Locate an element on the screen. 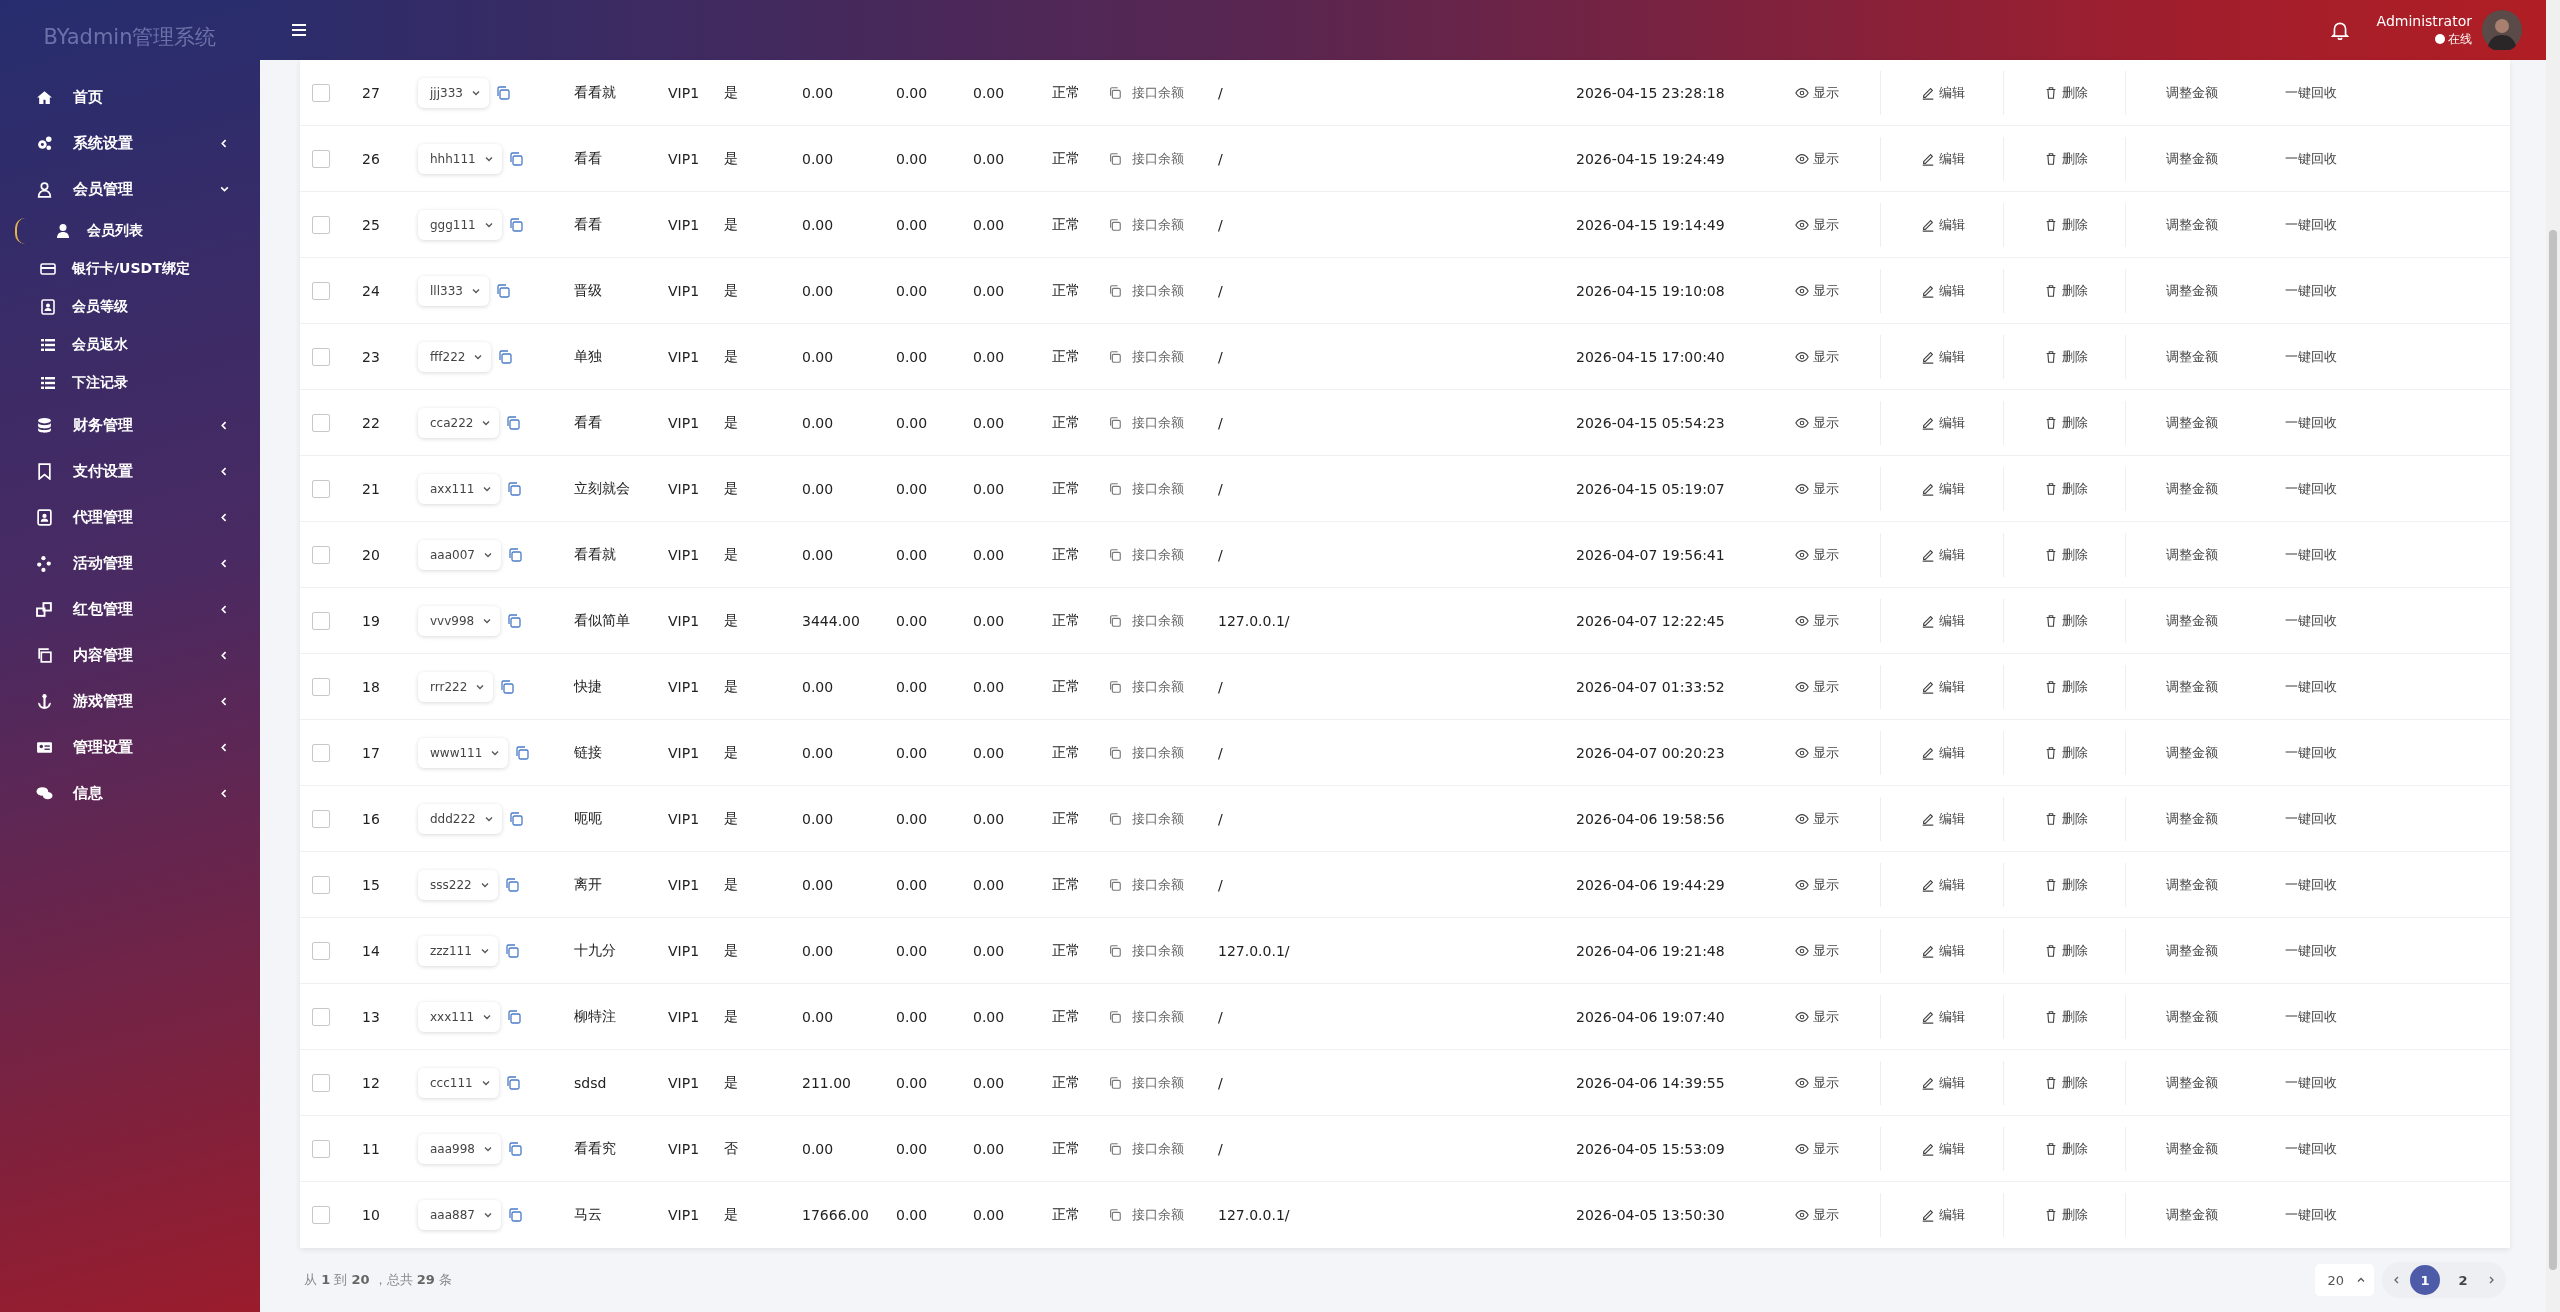 The height and width of the screenshot is (1312, 2560). username-select: aaa998 is located at coordinates (459, 1148).